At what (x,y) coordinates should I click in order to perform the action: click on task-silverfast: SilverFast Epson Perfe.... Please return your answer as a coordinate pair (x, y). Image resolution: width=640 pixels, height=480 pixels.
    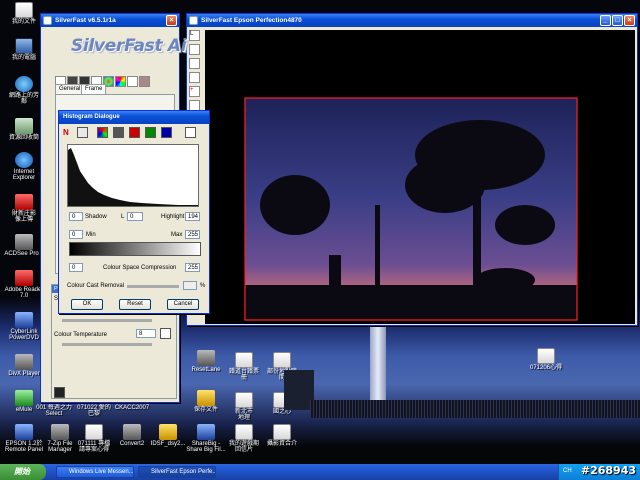
    Looking at the image, I should click on (177, 472).